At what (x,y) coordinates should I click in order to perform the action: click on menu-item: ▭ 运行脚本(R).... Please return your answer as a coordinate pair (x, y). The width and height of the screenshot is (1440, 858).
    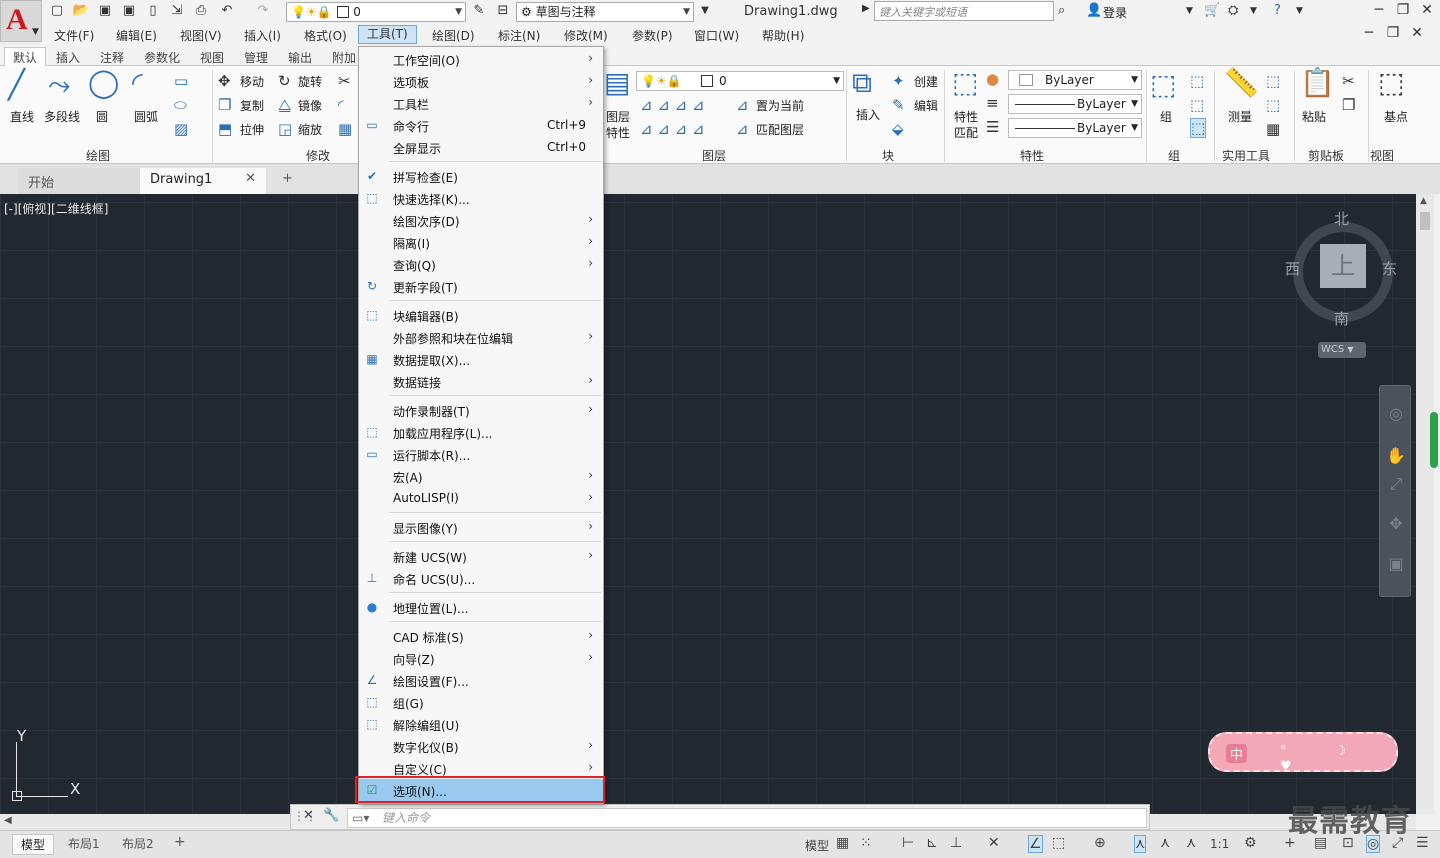
    Looking at the image, I should click on (481, 454).